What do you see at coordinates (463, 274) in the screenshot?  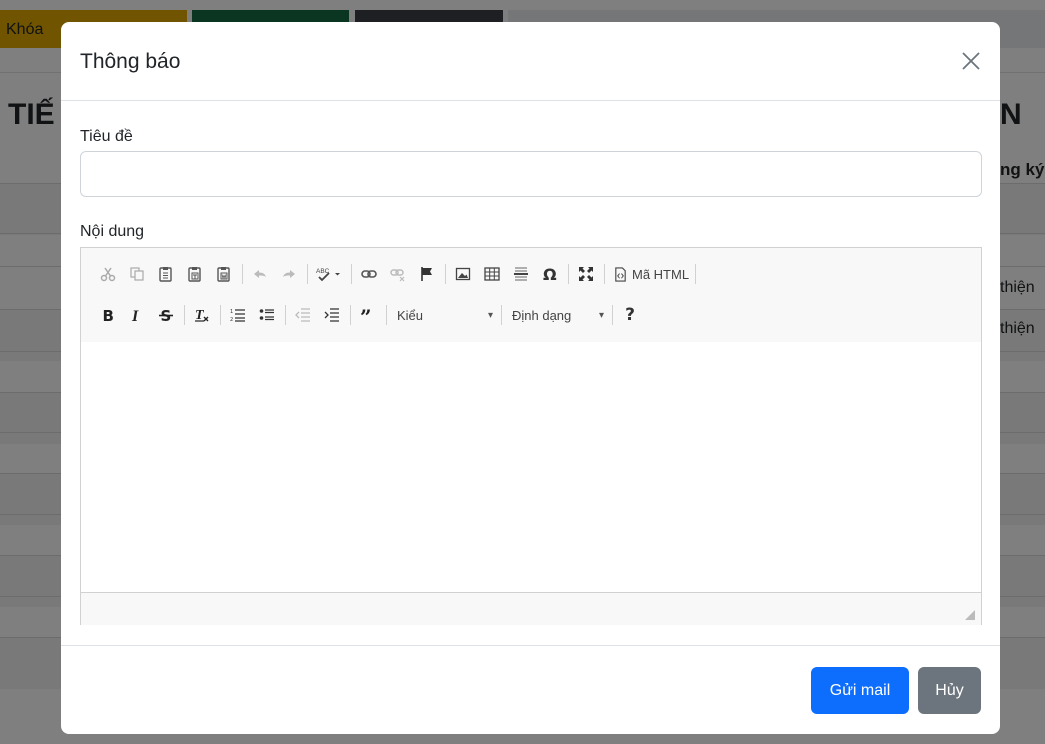 I see `image-icon` at bounding box center [463, 274].